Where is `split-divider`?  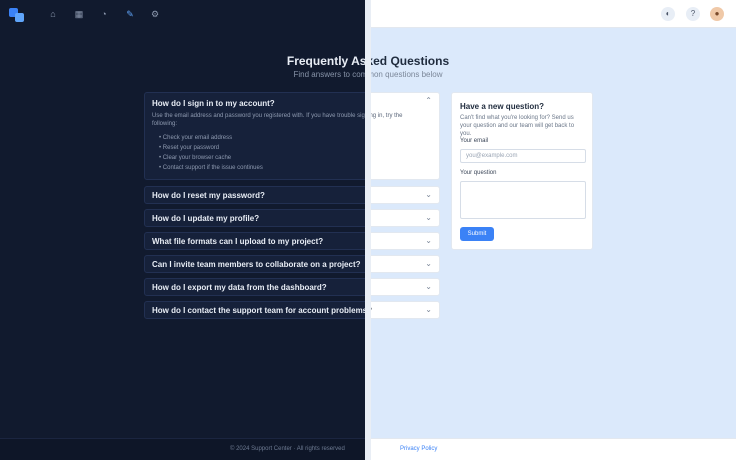 split-divider is located at coordinates (368, 230).